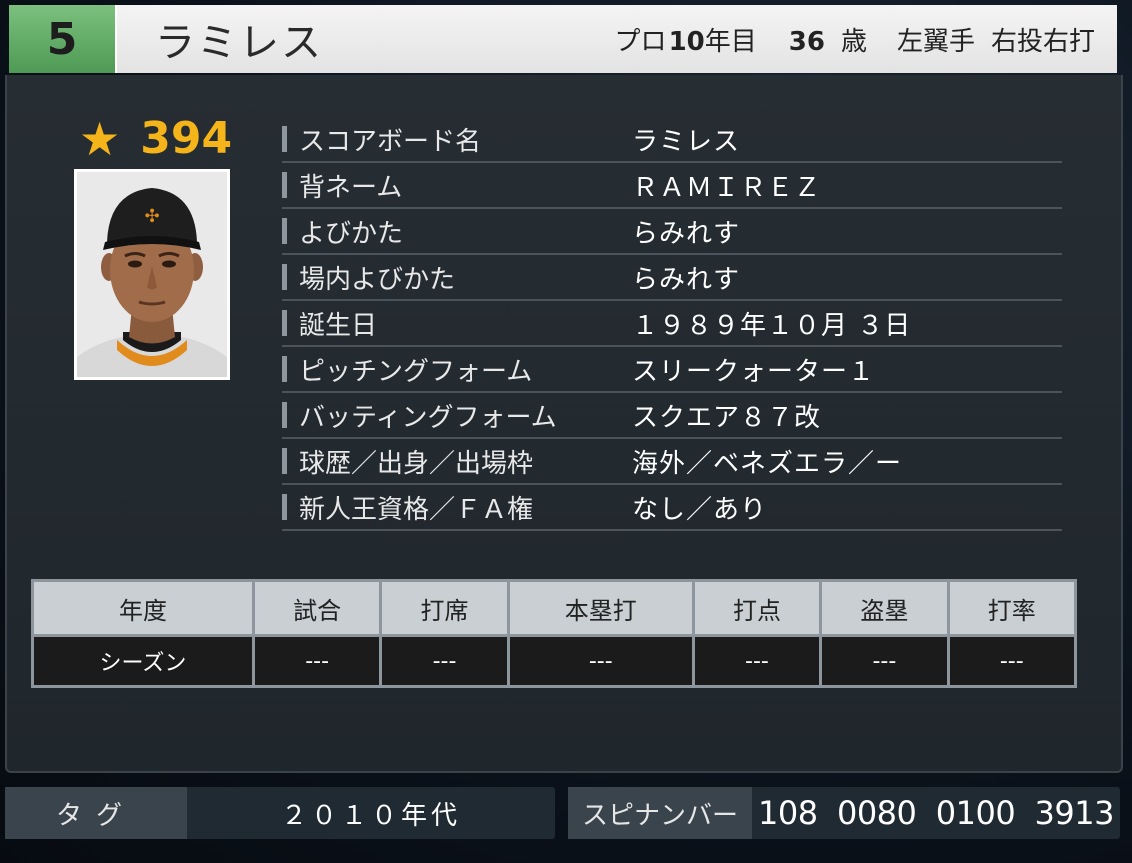 This screenshot has height=863, width=1132. I want to click on info-value: ラミレス, so click(686, 141).